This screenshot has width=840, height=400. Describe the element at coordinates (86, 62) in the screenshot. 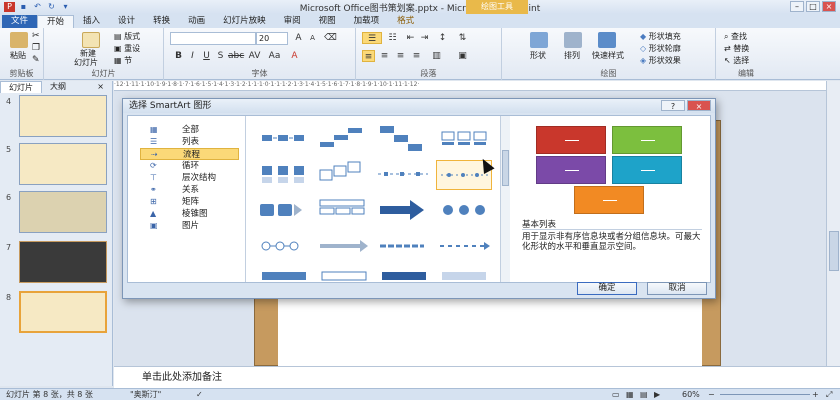

I see `new-slide-button-line2: 幻灯片` at that location.